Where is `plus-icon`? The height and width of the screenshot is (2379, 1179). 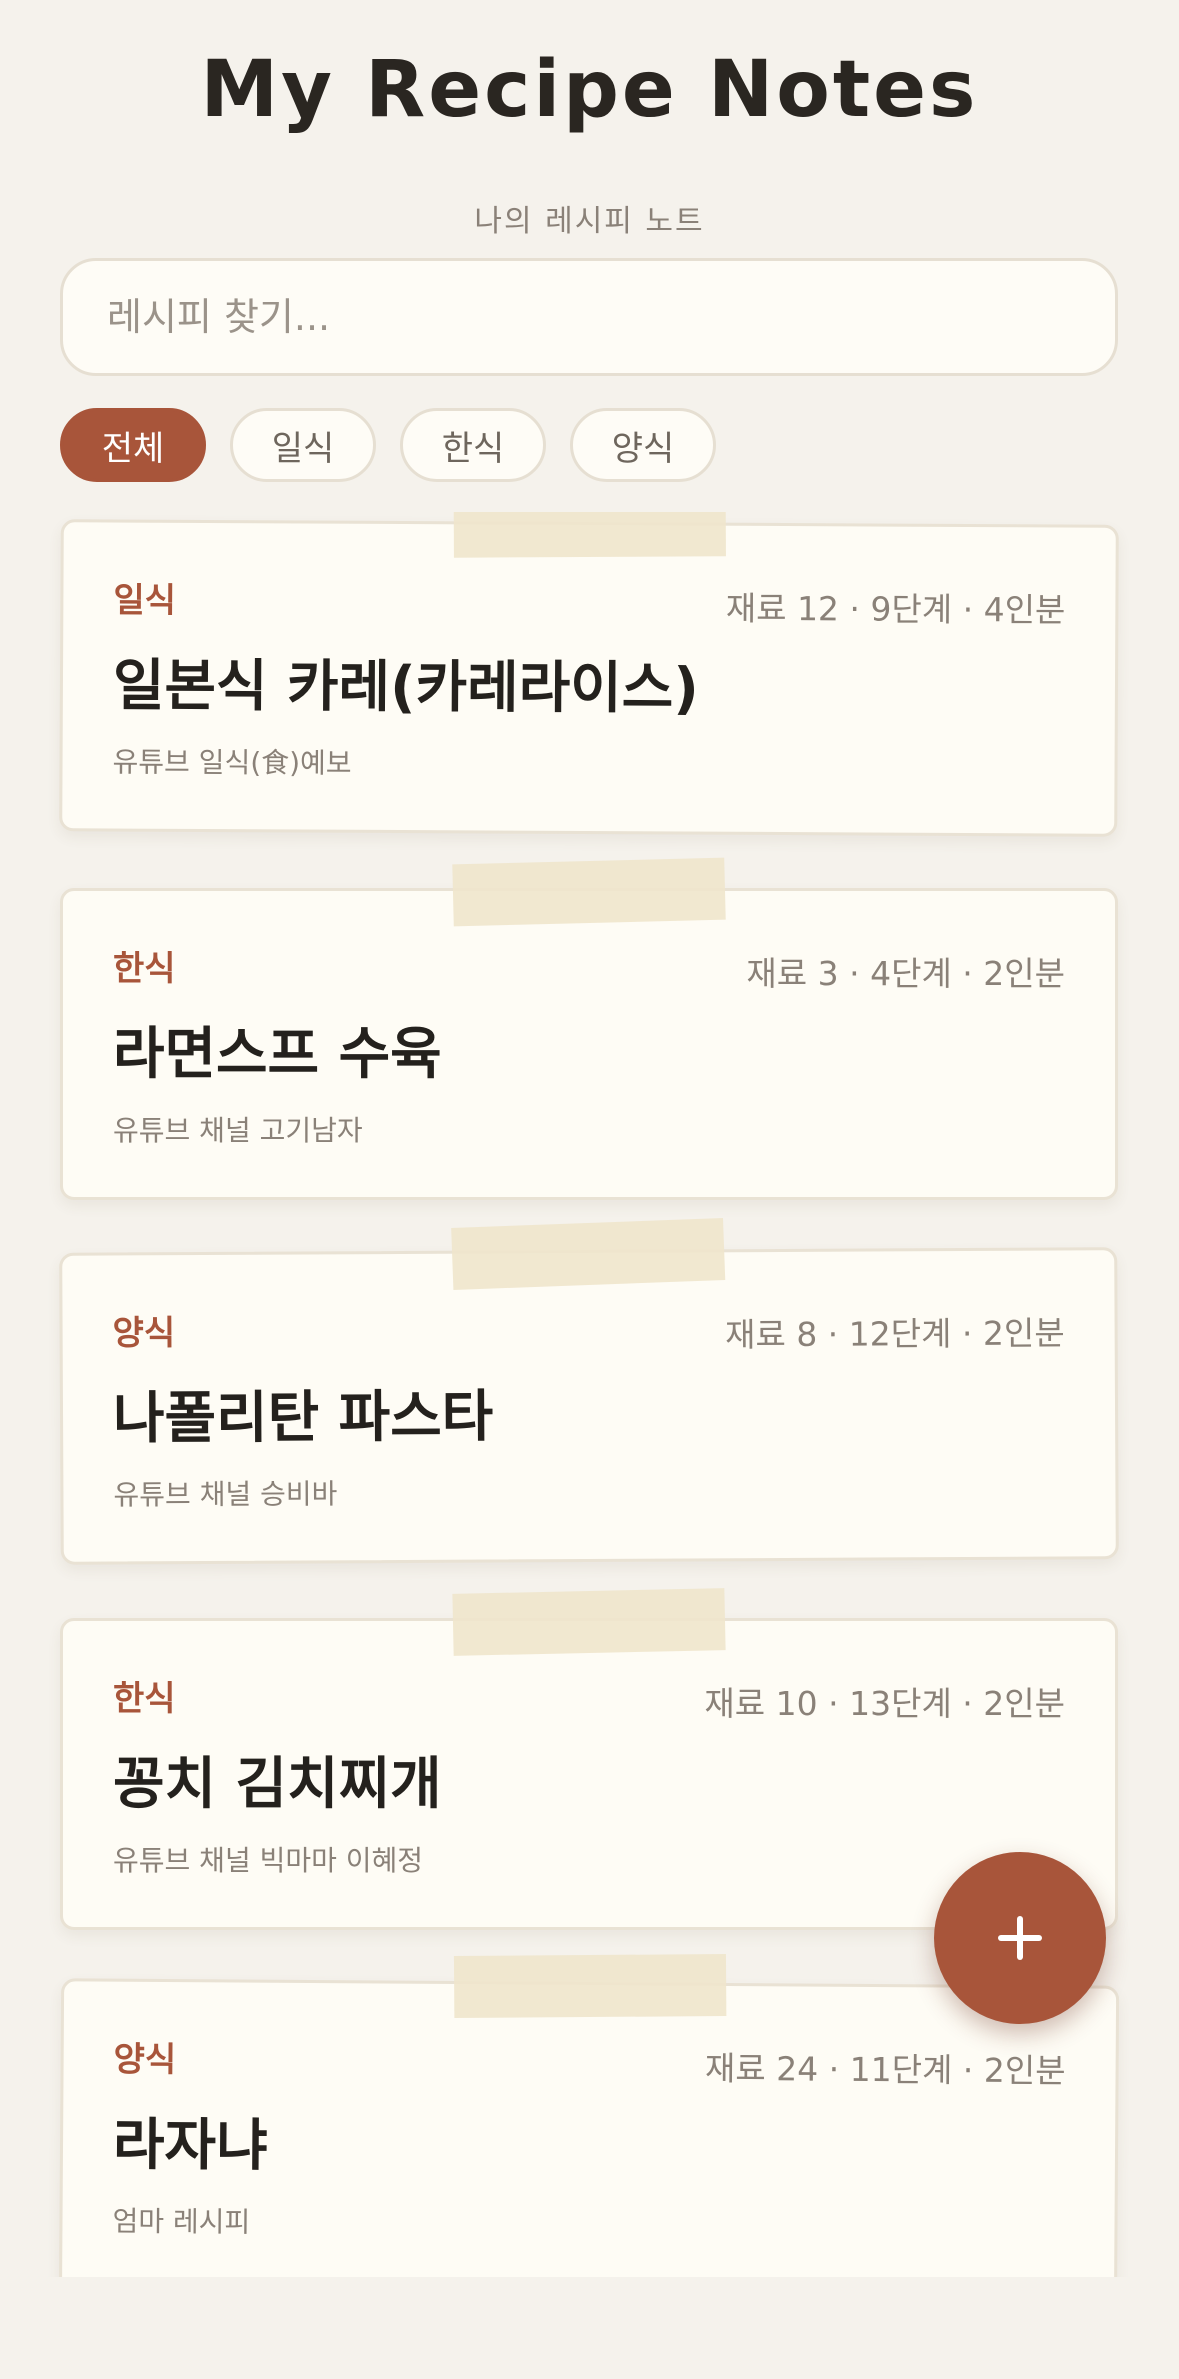 plus-icon is located at coordinates (1020, 1938).